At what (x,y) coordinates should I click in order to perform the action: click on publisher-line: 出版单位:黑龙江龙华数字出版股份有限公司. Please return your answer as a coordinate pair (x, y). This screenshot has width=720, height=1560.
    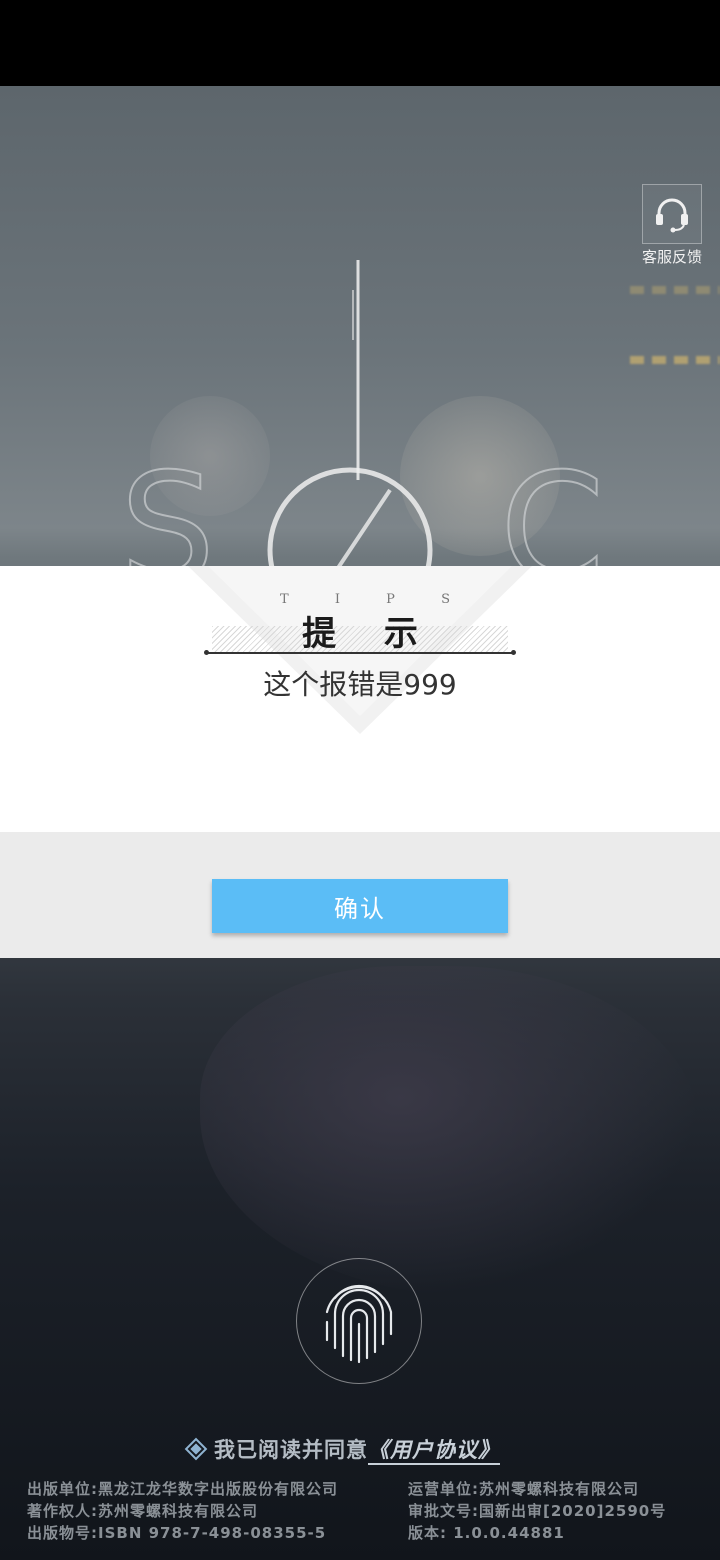
    Looking at the image, I should click on (183, 1489).